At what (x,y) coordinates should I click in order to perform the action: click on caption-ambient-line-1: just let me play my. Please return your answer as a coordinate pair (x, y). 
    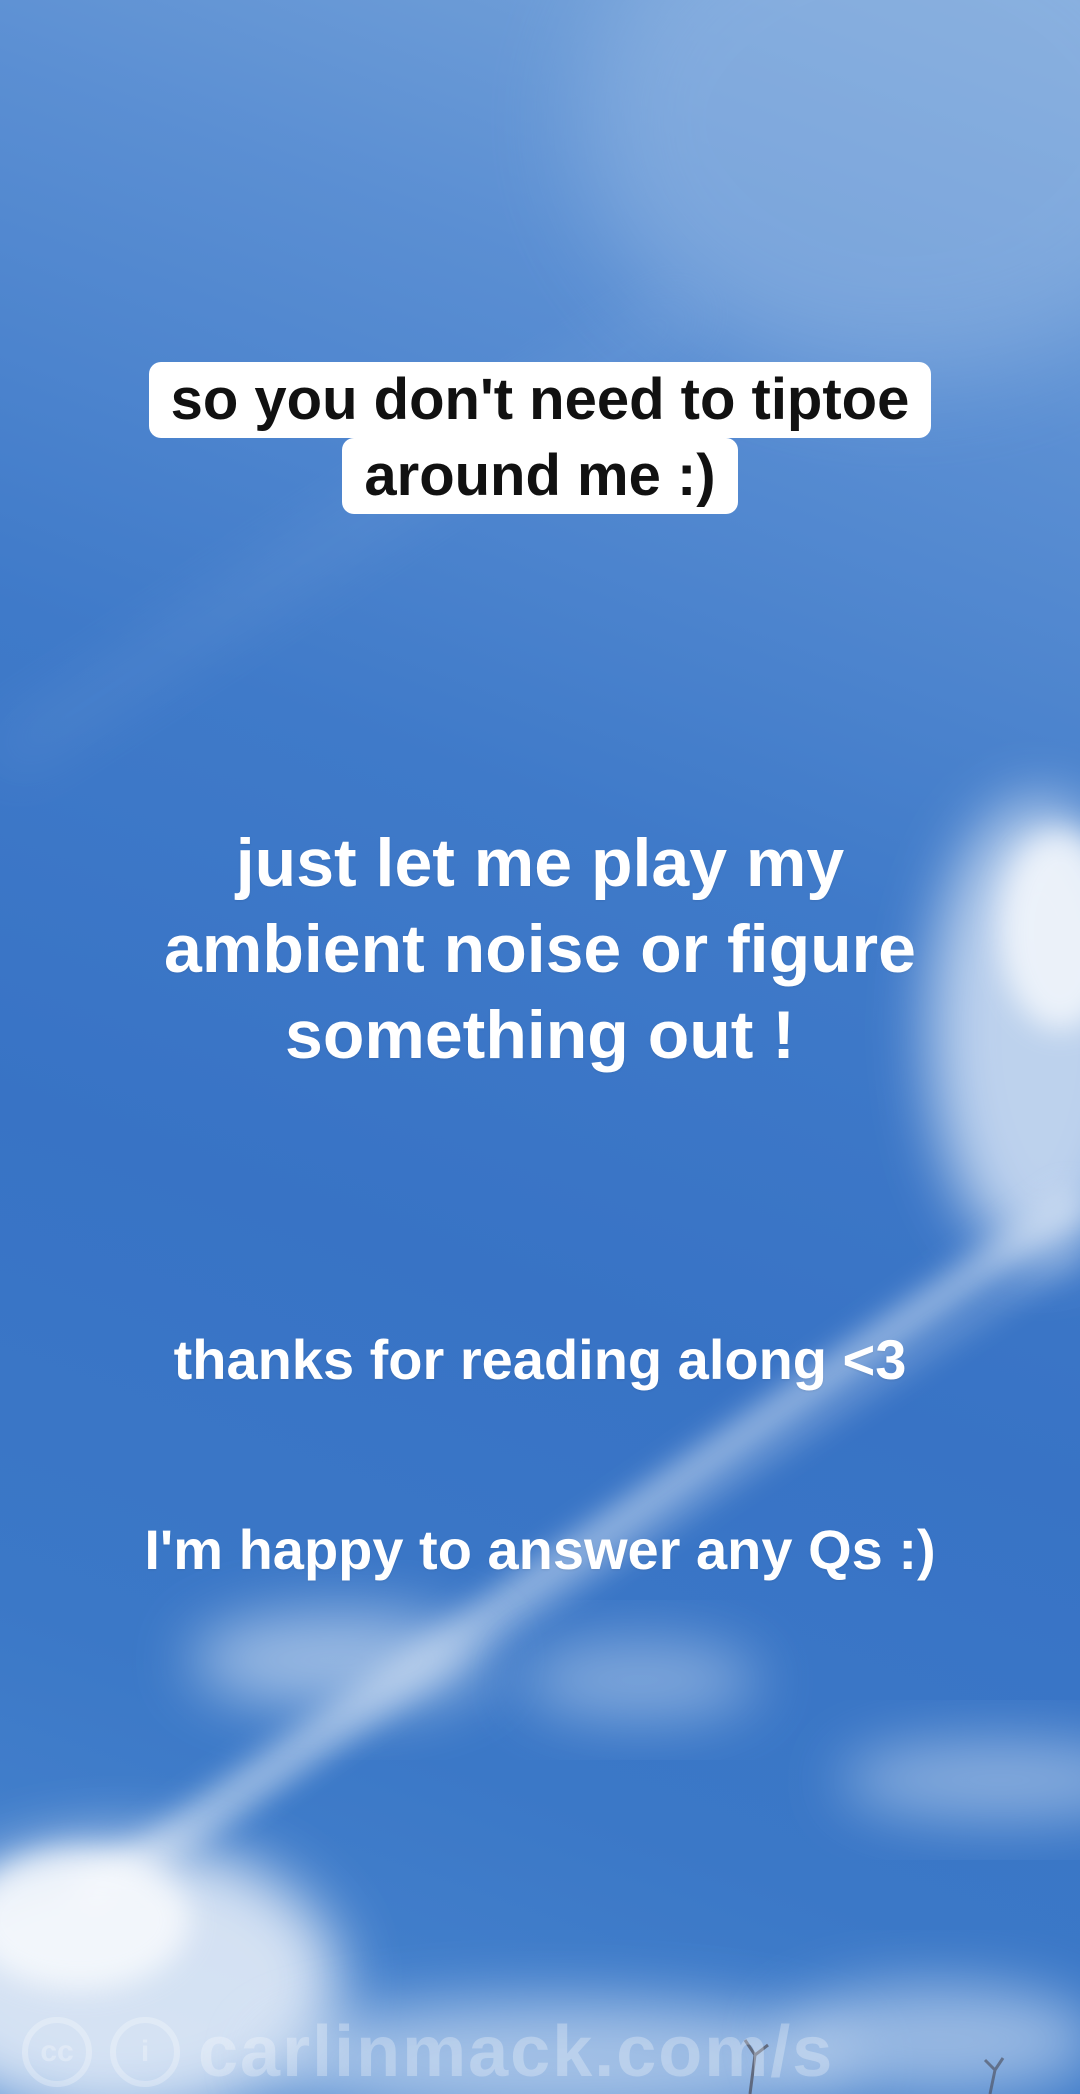
    Looking at the image, I should click on (540, 863).